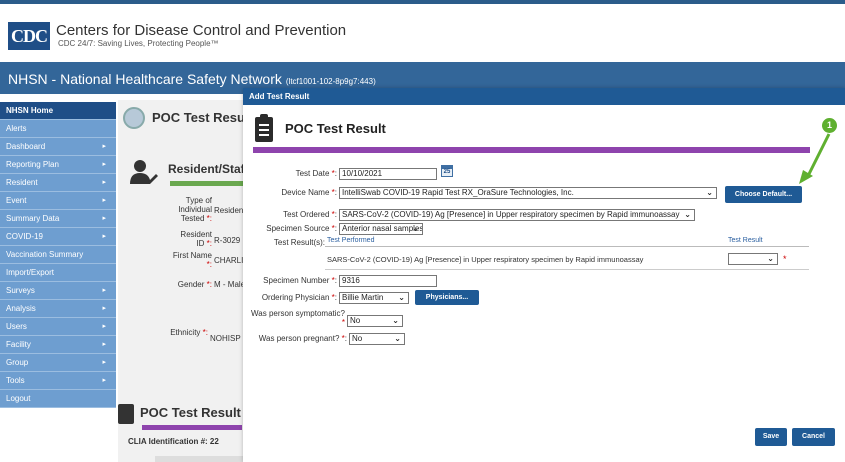  What do you see at coordinates (306, 214) in the screenshot?
I see `test-ordered-label-text: Test Ordered` at bounding box center [306, 214].